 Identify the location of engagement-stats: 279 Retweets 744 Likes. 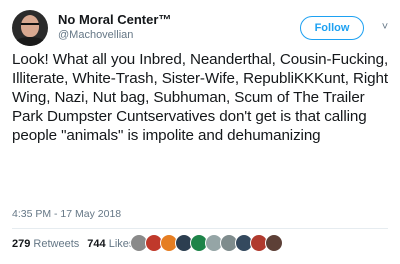
(73, 244).